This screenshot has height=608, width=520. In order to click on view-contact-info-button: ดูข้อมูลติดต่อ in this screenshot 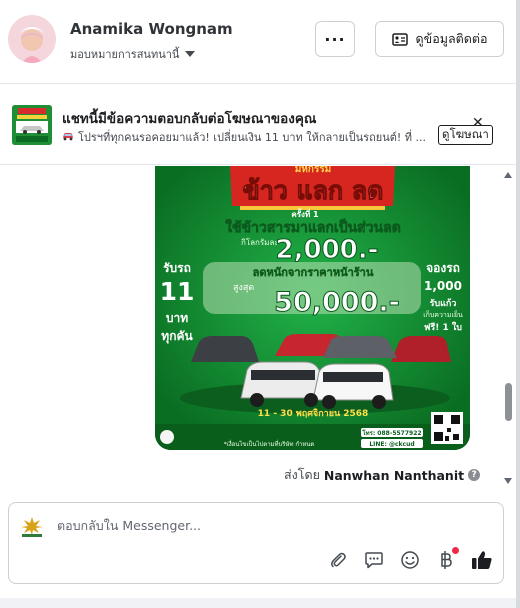, I will do `click(439, 39)`.